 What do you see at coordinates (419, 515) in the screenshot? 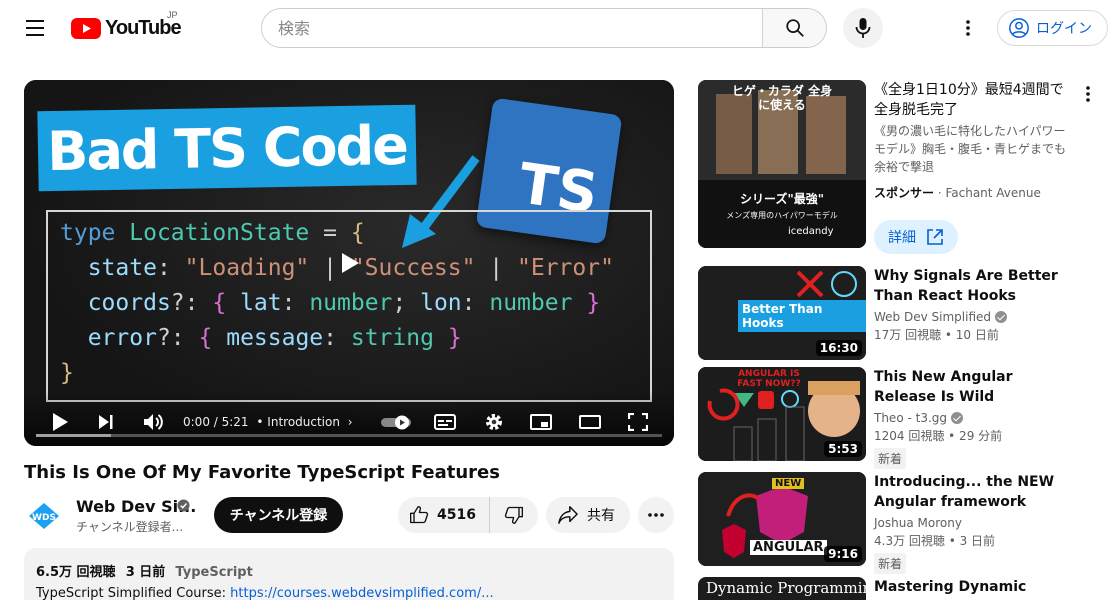
I see `thumbs-up-icon` at bounding box center [419, 515].